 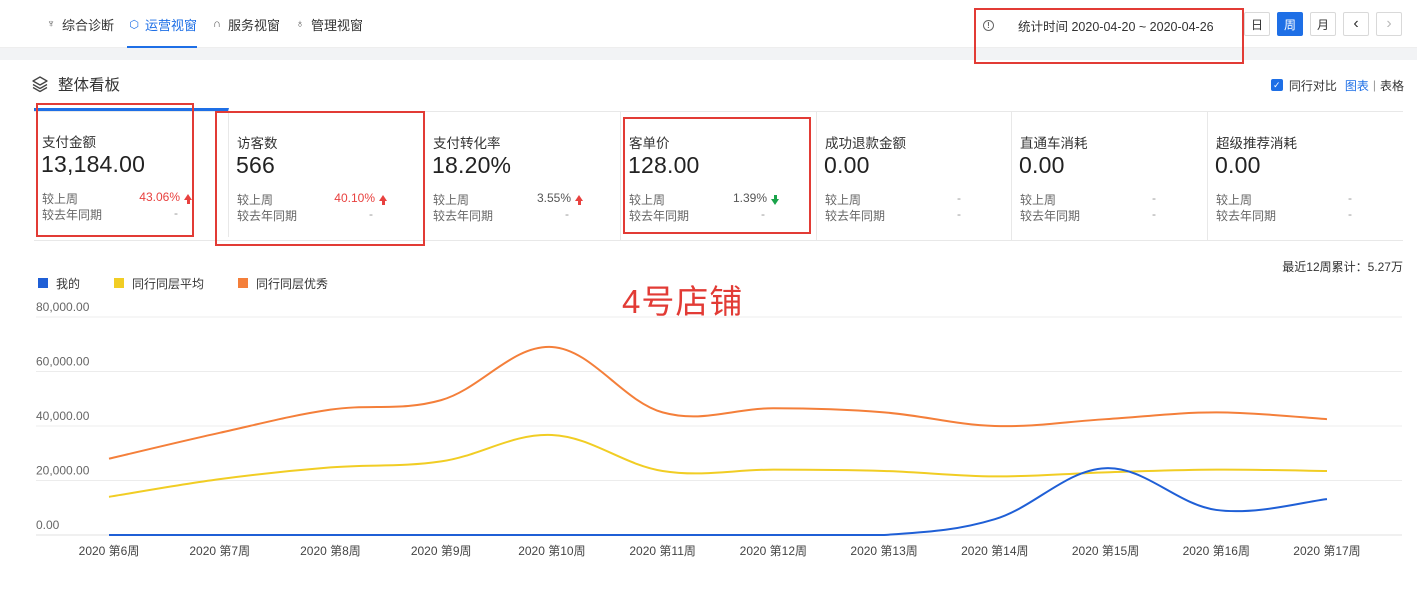 I want to click on tab-label: 综合诊断, so click(x=88, y=25).